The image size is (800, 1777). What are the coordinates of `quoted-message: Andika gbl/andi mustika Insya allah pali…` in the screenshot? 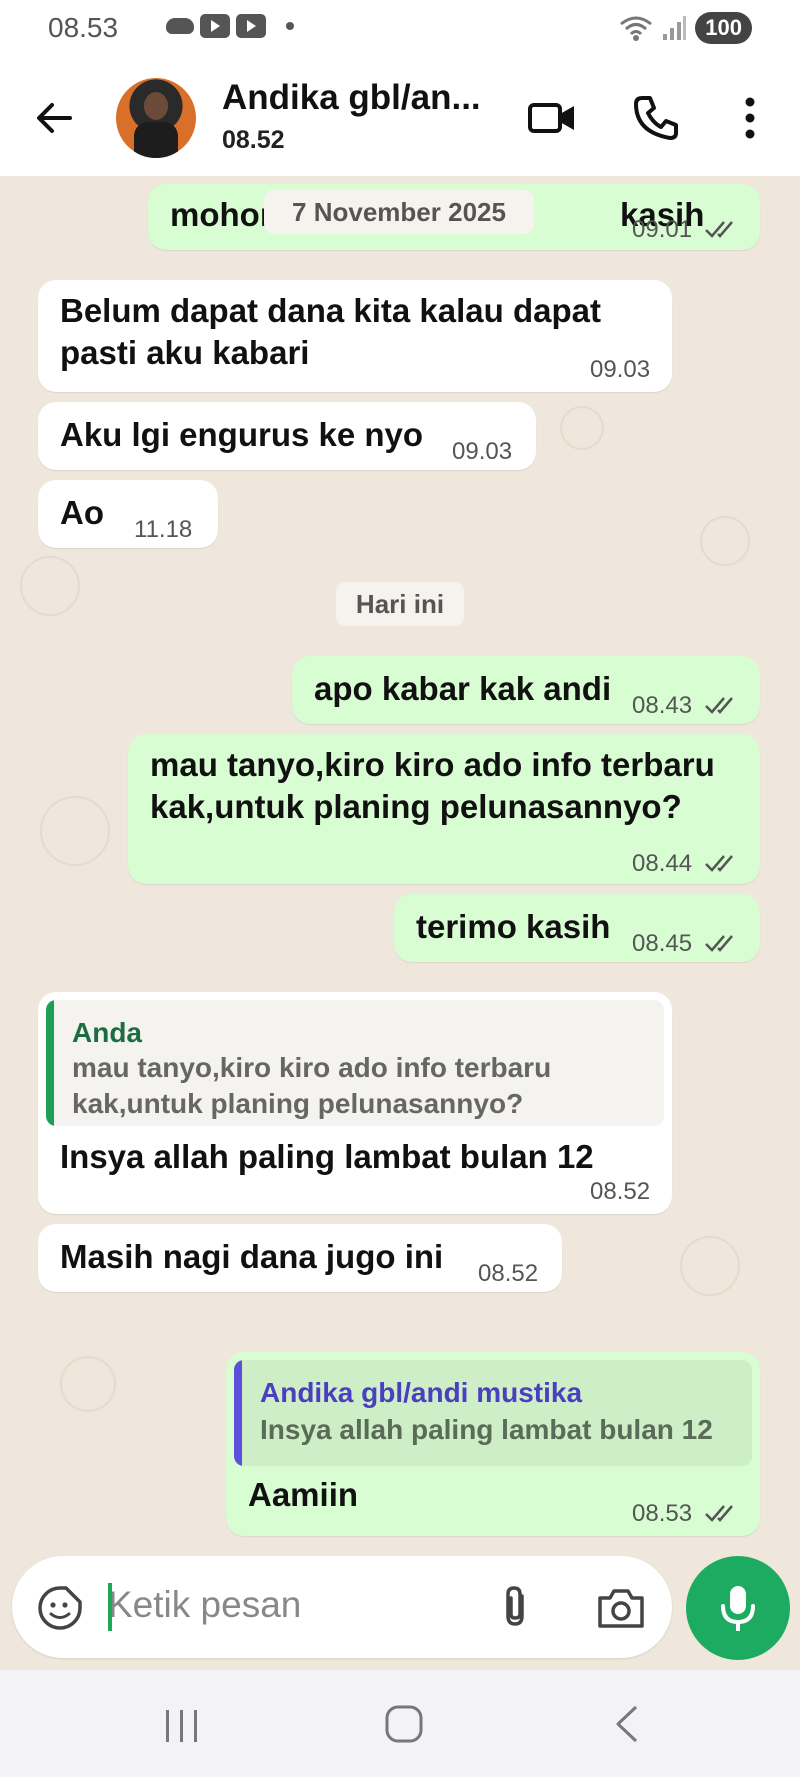 It's located at (493, 1413).